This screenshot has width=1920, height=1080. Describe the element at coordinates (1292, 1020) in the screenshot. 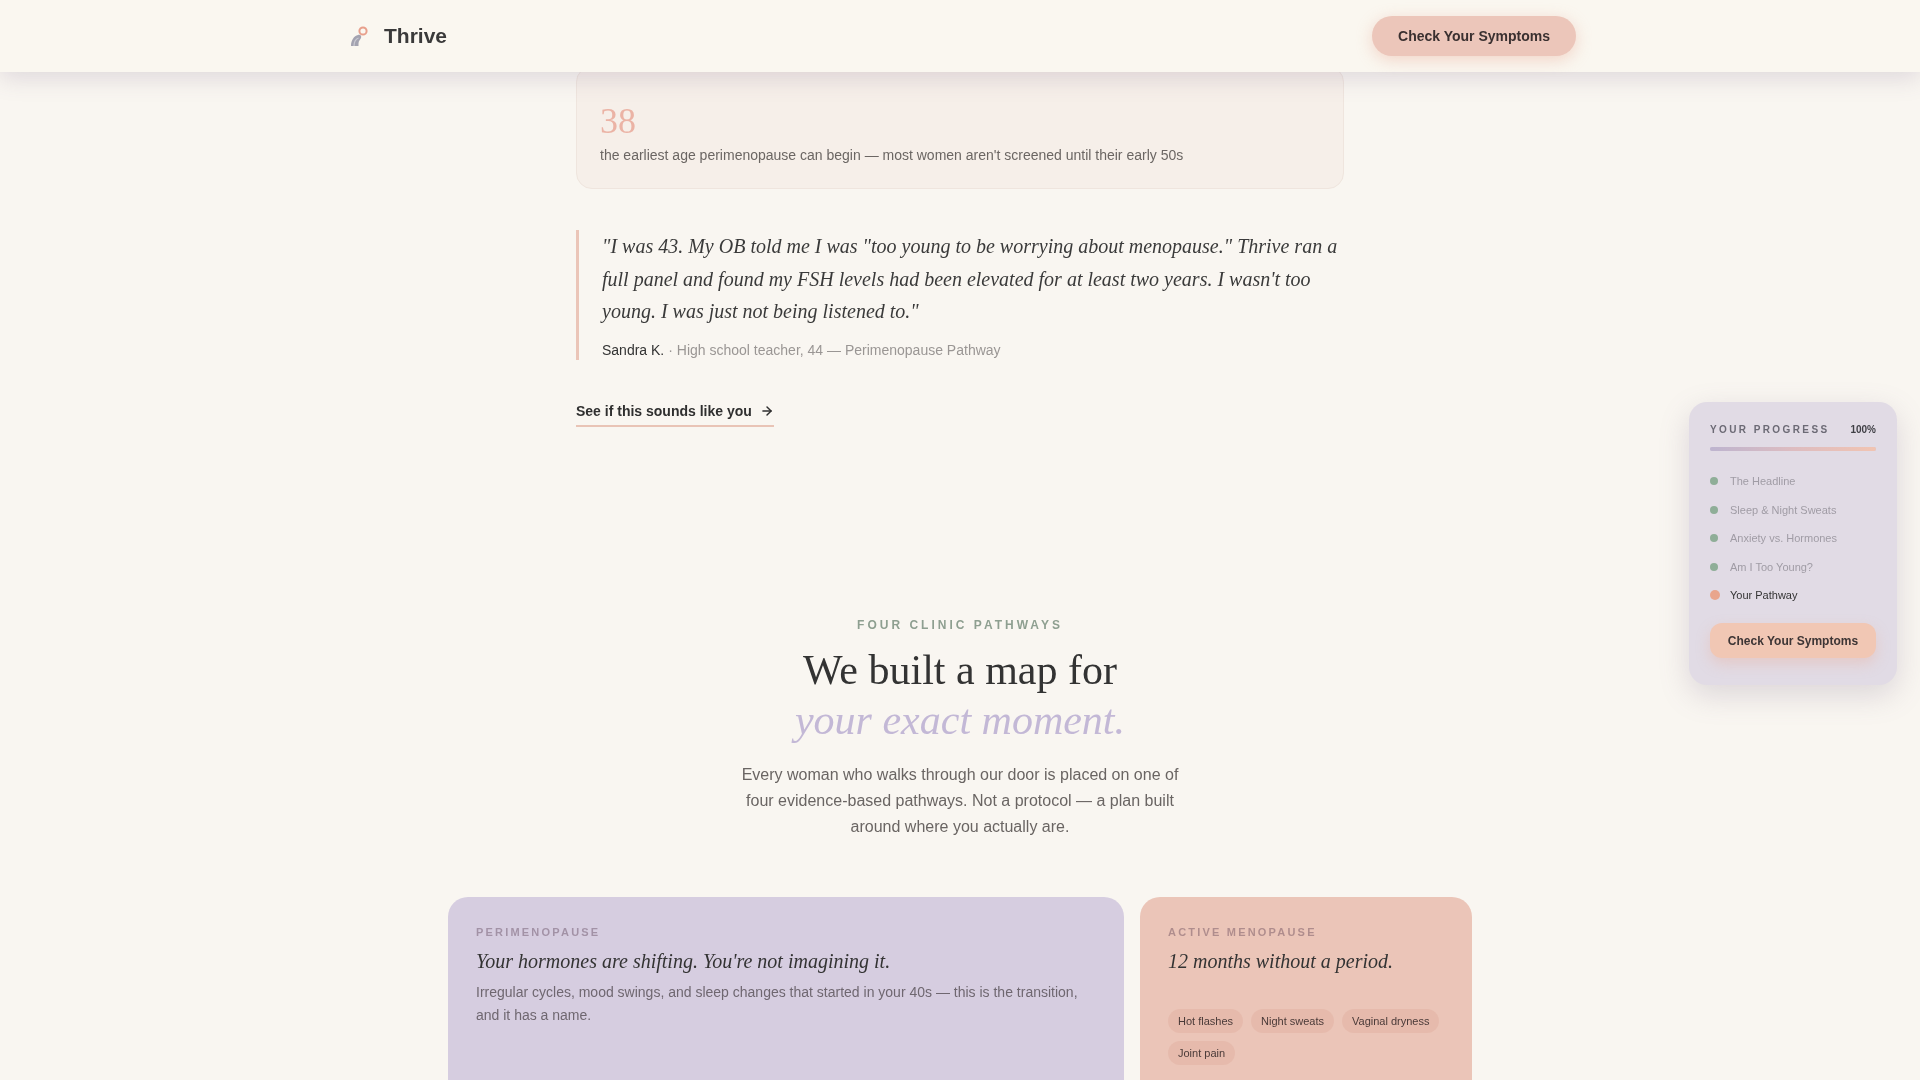

I see `symptom-tag: Night sweats` at that location.